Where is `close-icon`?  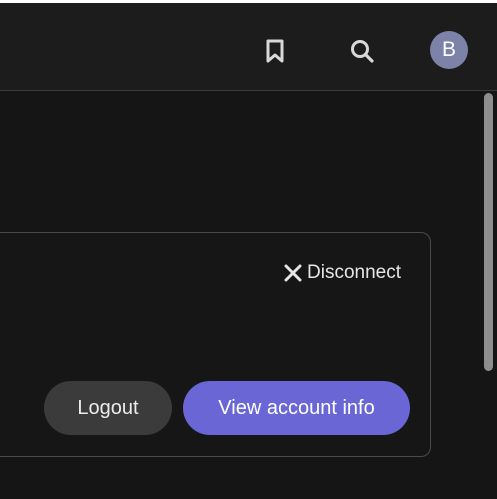 close-icon is located at coordinates (293, 273).